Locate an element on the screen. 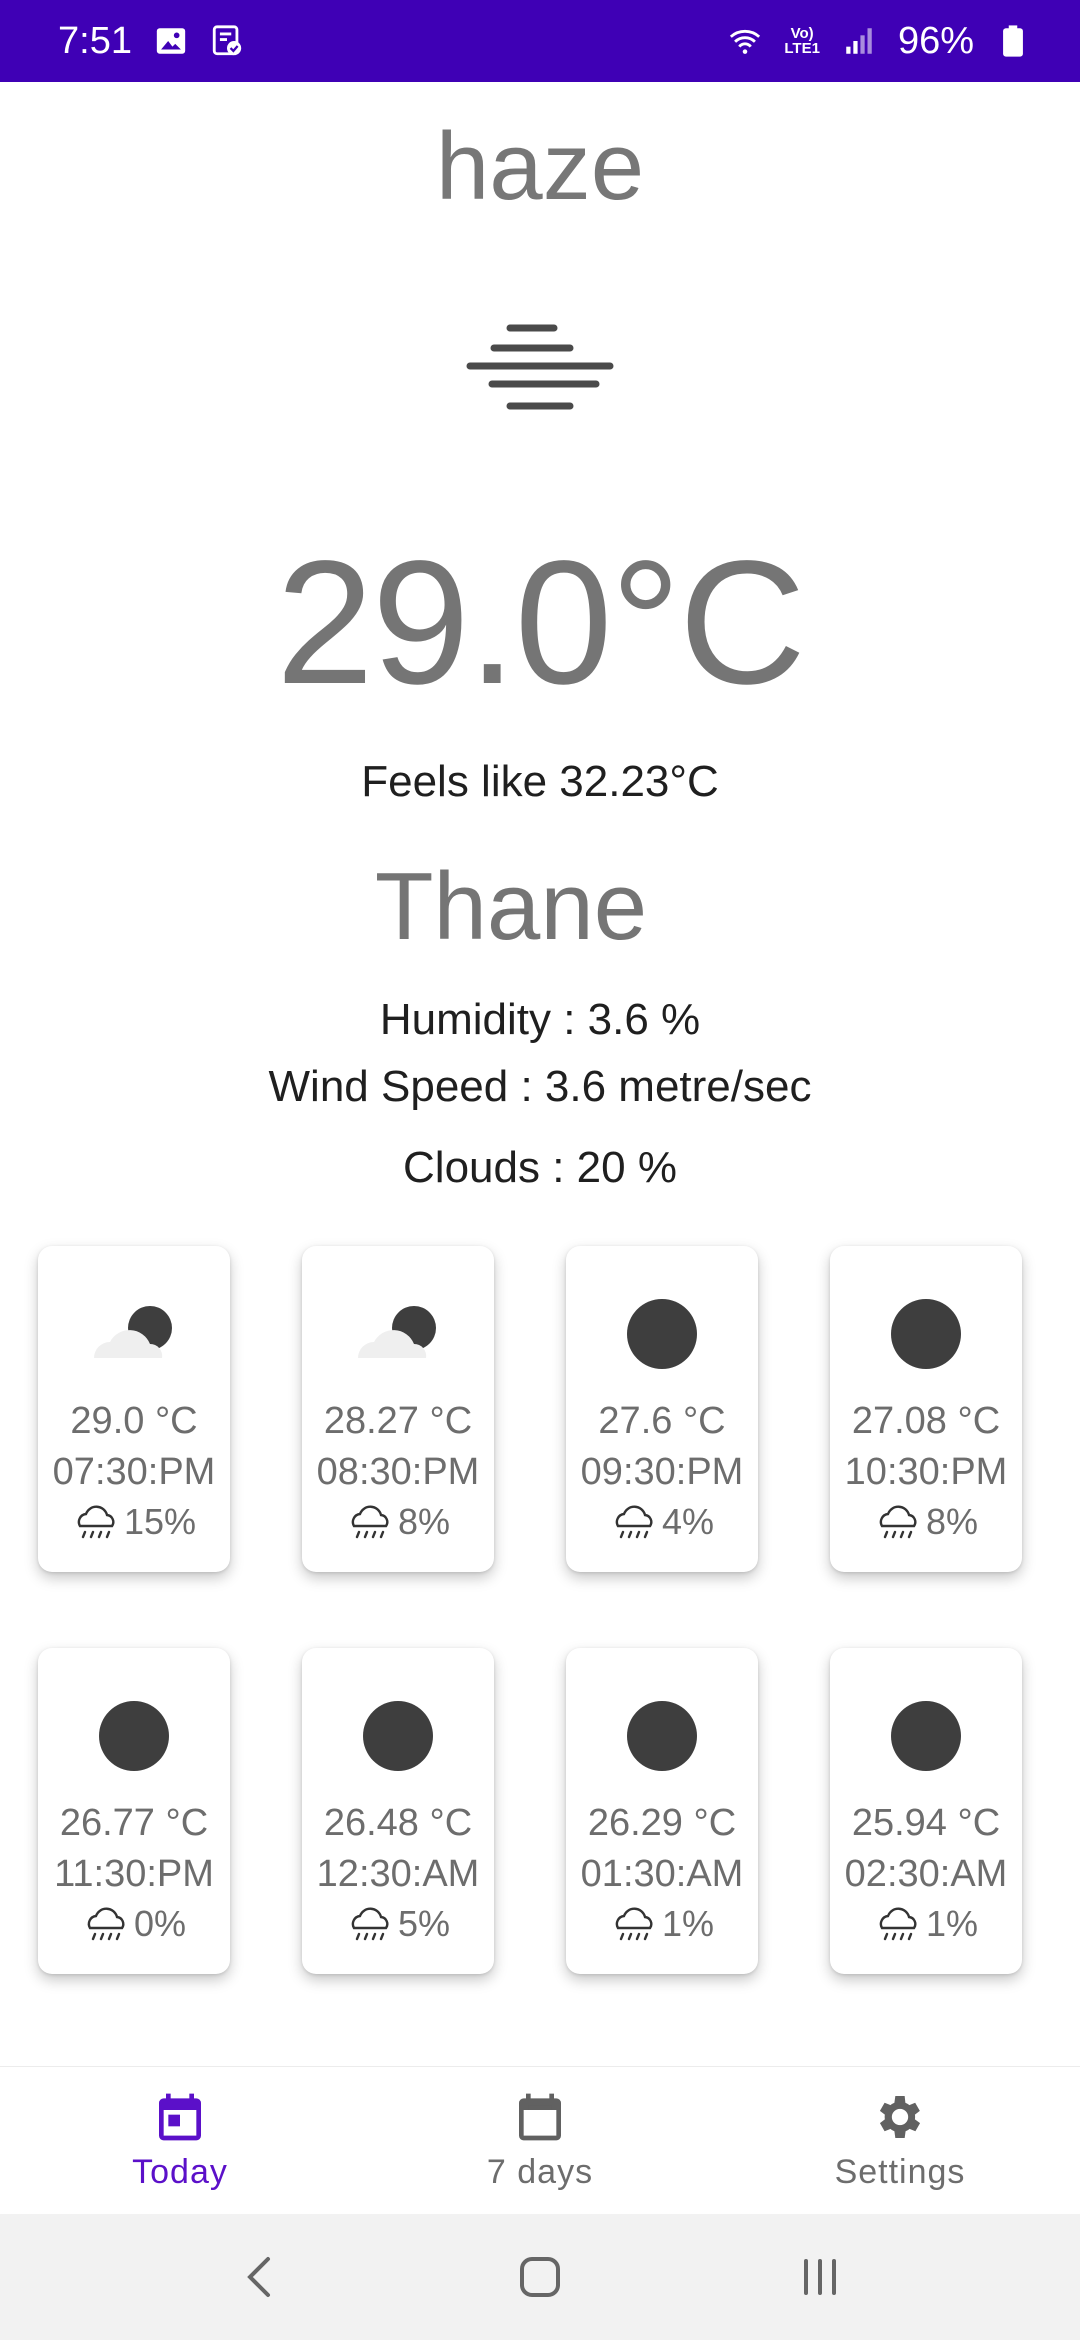  wind-speed-detail: Wind Speed : 3.6 metre/sec is located at coordinates (540, 1086).